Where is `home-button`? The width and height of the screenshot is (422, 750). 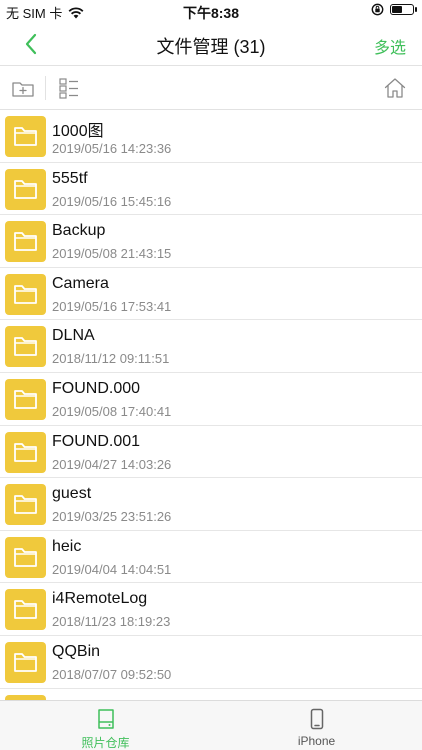 home-button is located at coordinates (395, 88).